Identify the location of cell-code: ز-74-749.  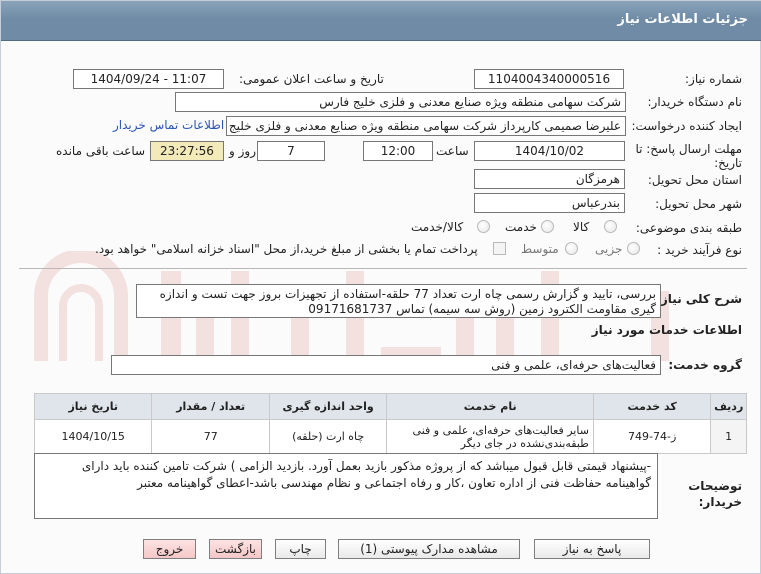
(652, 436).